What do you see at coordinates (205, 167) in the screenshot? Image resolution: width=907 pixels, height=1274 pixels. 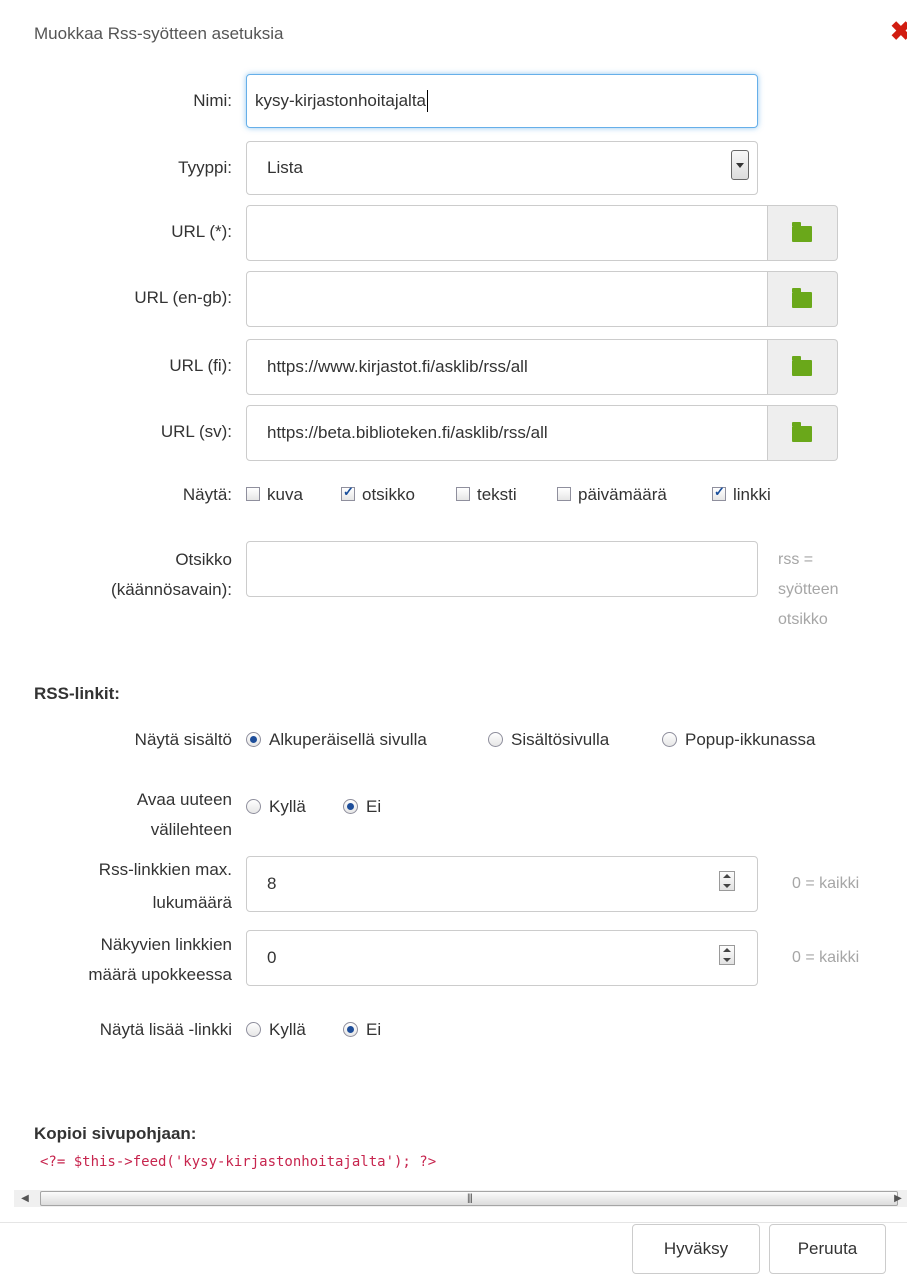 I see `type-label: Tyyppi:` at bounding box center [205, 167].